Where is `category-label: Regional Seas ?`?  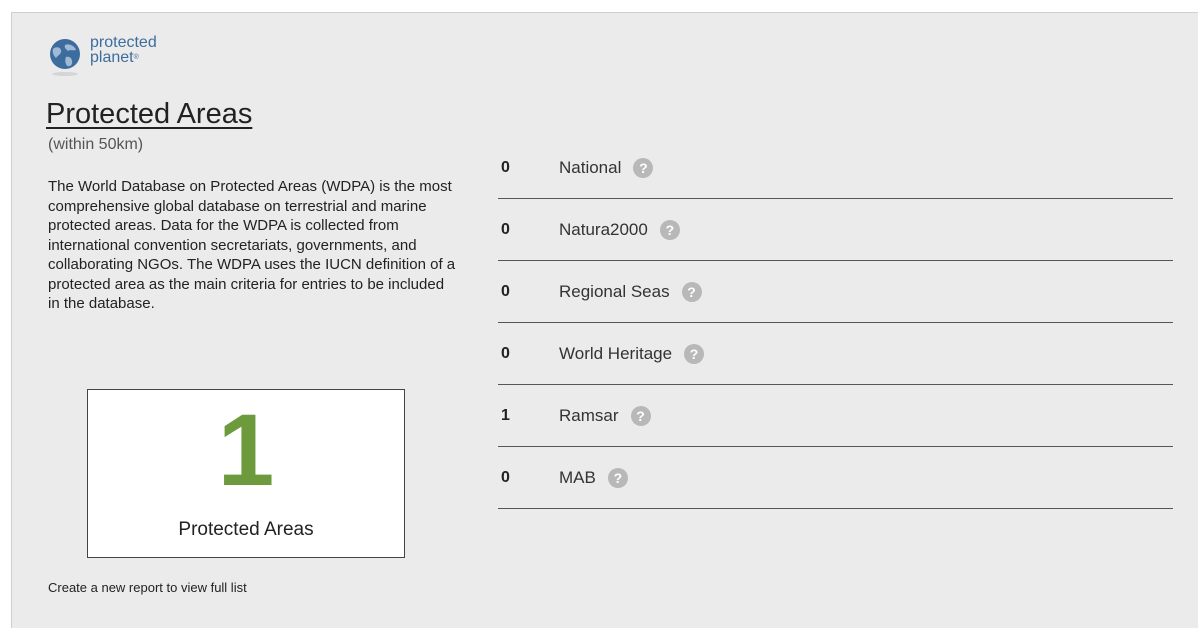 category-label: Regional Seas ? is located at coordinates (630, 292).